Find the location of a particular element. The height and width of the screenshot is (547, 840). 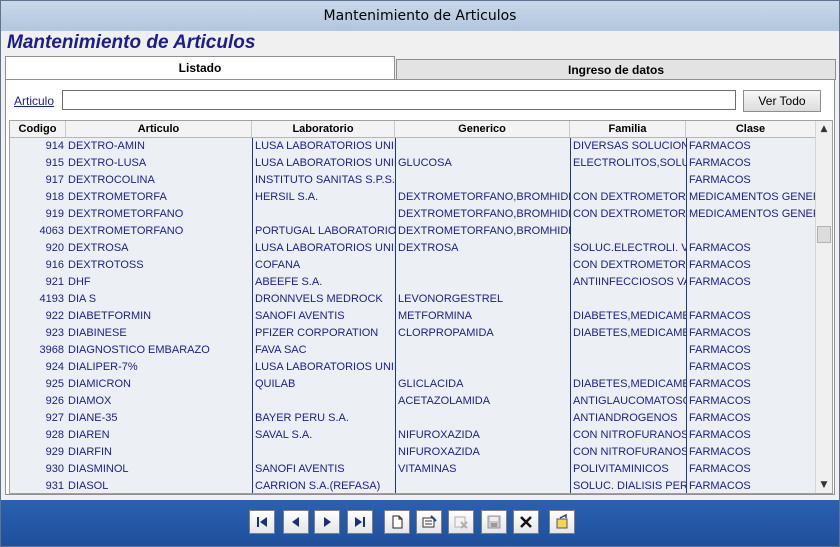

laboratorio-cell: COFANA is located at coordinates (323, 265).